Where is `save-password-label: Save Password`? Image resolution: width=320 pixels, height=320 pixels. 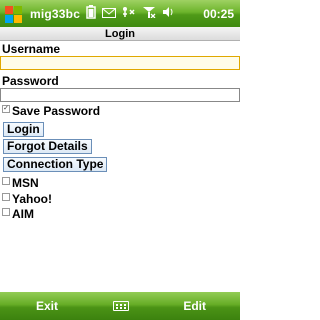
save-password-label: Save Password is located at coordinates (56, 111).